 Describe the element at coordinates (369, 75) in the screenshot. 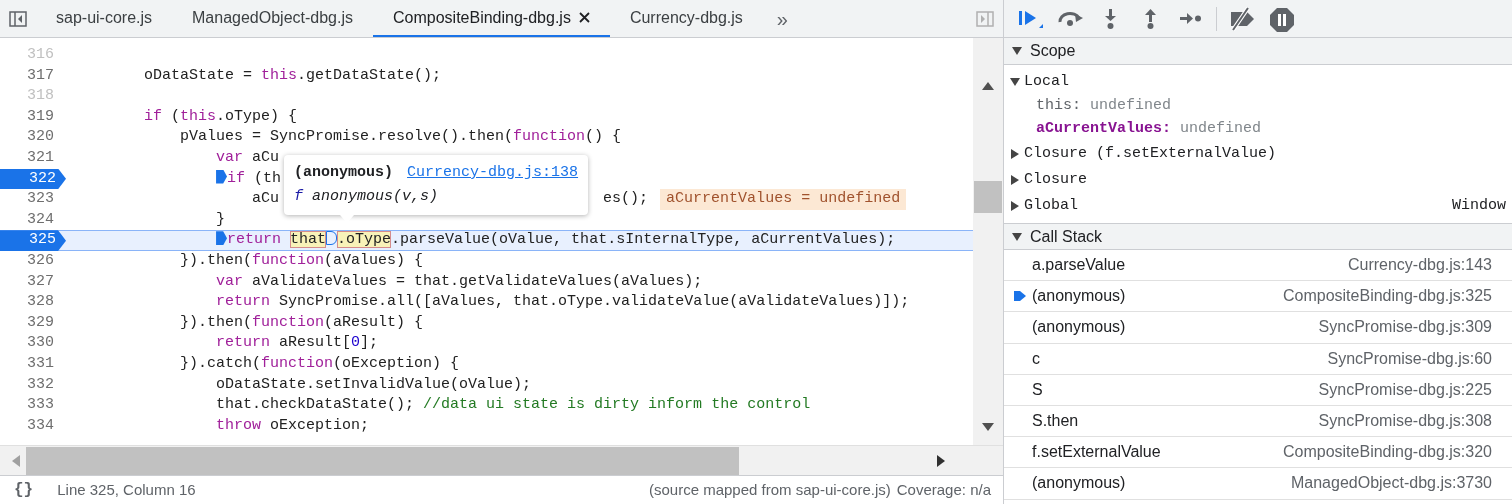

I see `code-text: .getDataState();` at that location.